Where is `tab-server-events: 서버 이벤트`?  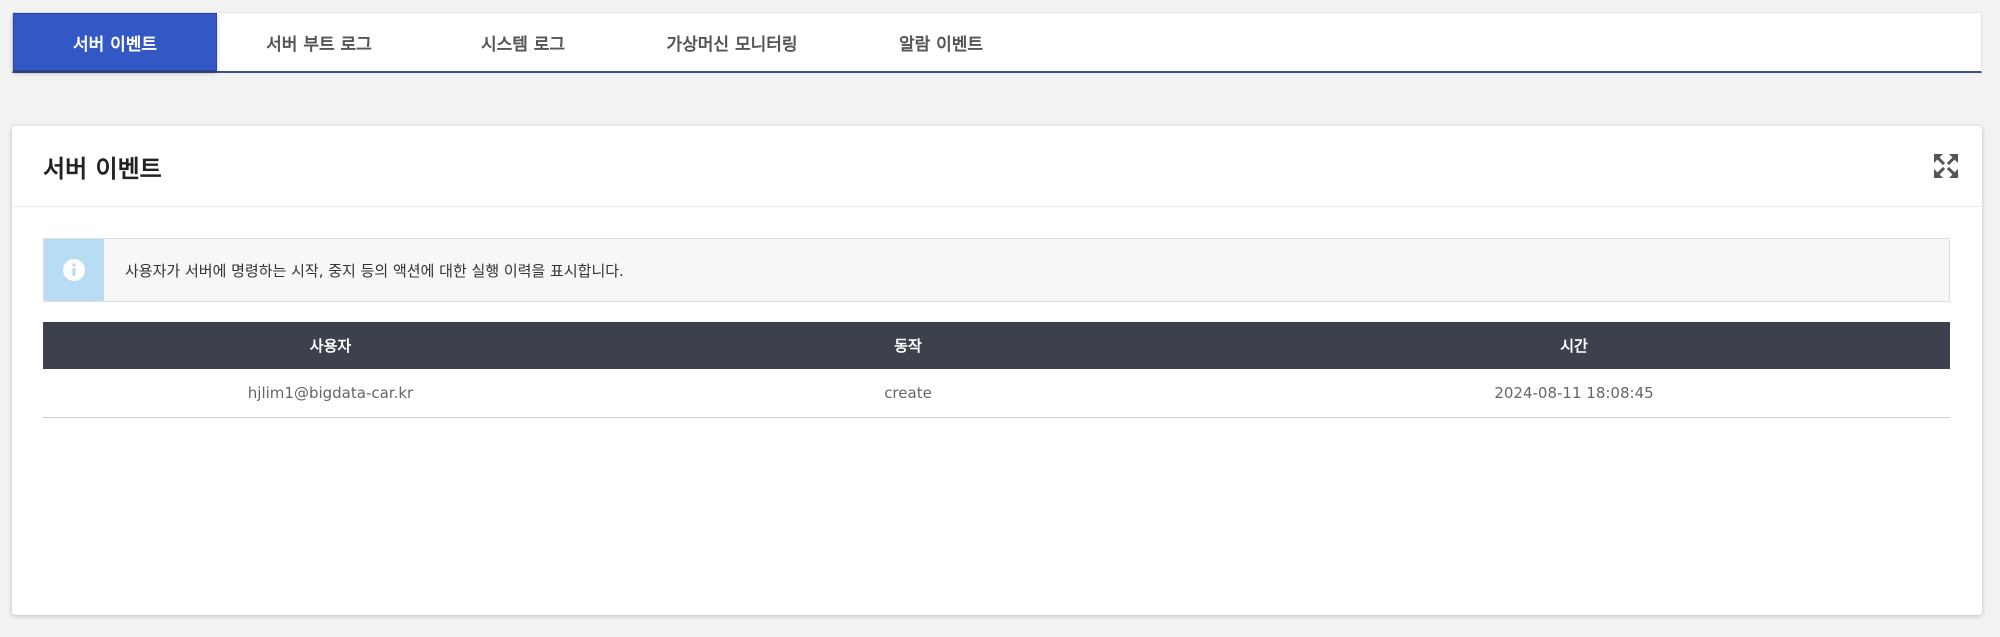 tab-server-events: 서버 이벤트 is located at coordinates (115, 42).